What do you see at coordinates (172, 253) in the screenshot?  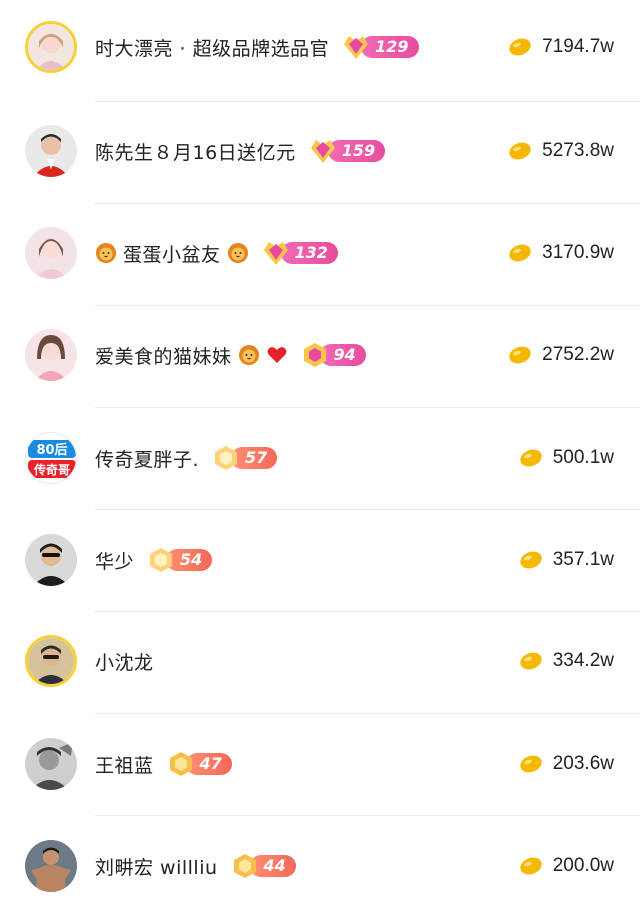 I see `user-name: 蛋蛋小盆友` at bounding box center [172, 253].